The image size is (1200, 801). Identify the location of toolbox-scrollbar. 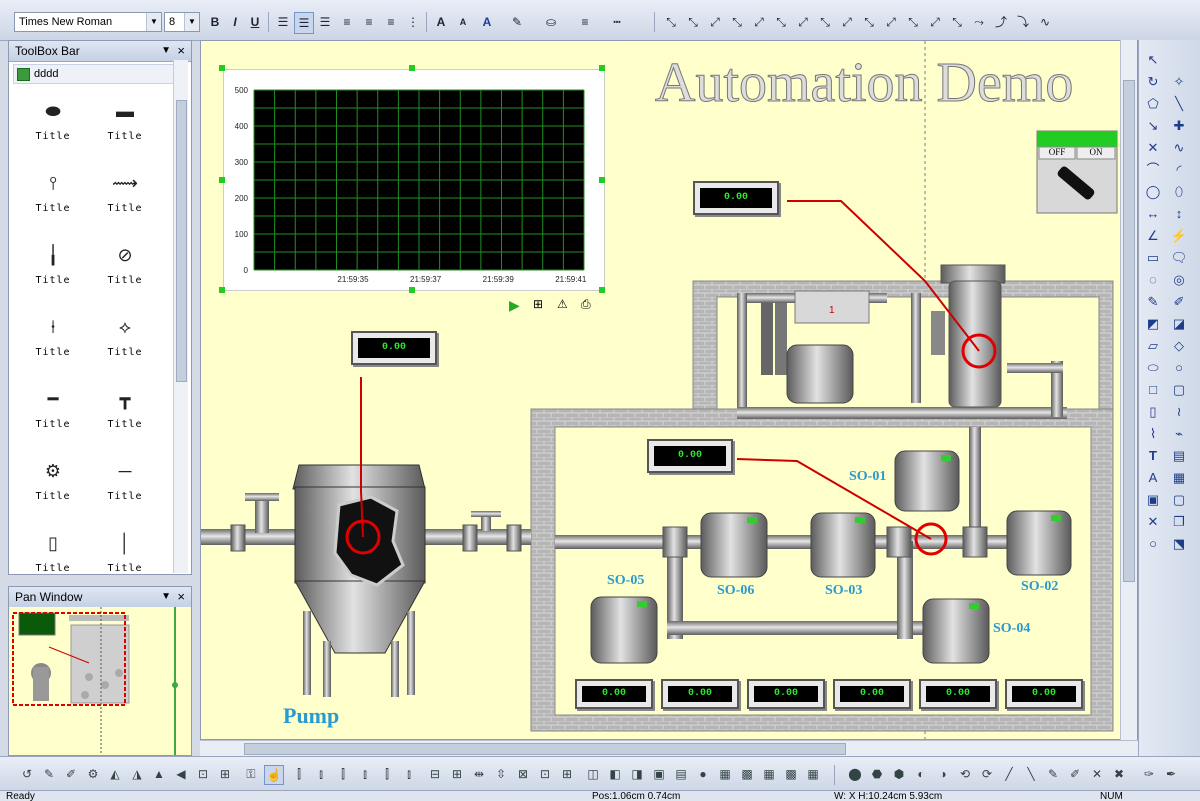
(180, 316).